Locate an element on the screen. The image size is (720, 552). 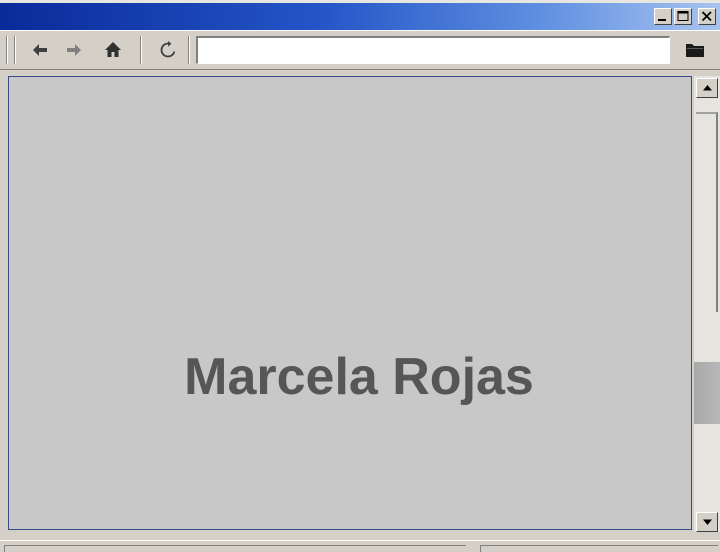
refresh-button is located at coordinates (168, 50).